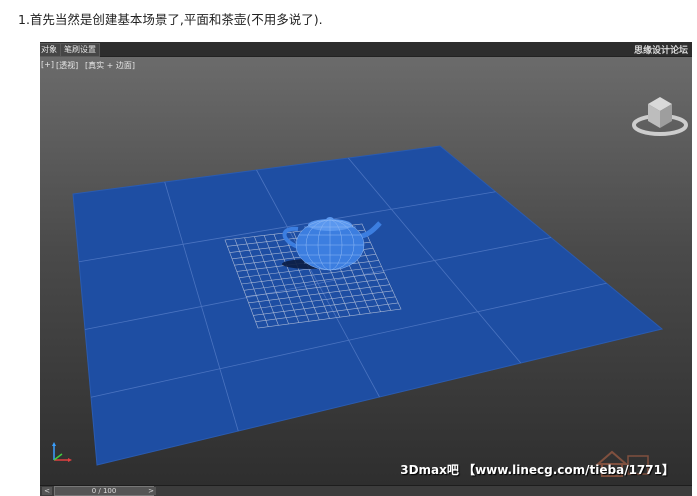 The width and height of the screenshot is (697, 496). What do you see at coordinates (170, 19) in the screenshot?
I see `step-text: 1.首先当然是创建基本场景了,平面和茶壶(不用多说了).` at bounding box center [170, 19].